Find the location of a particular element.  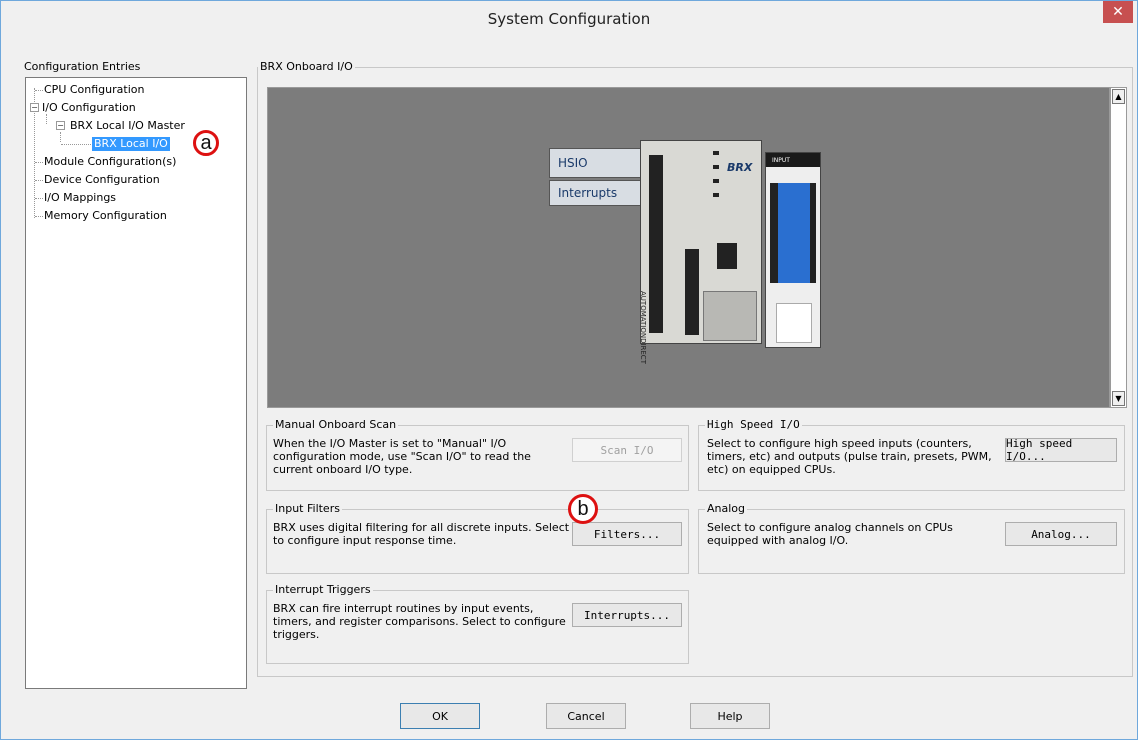

cpu-door is located at coordinates (730, 316).